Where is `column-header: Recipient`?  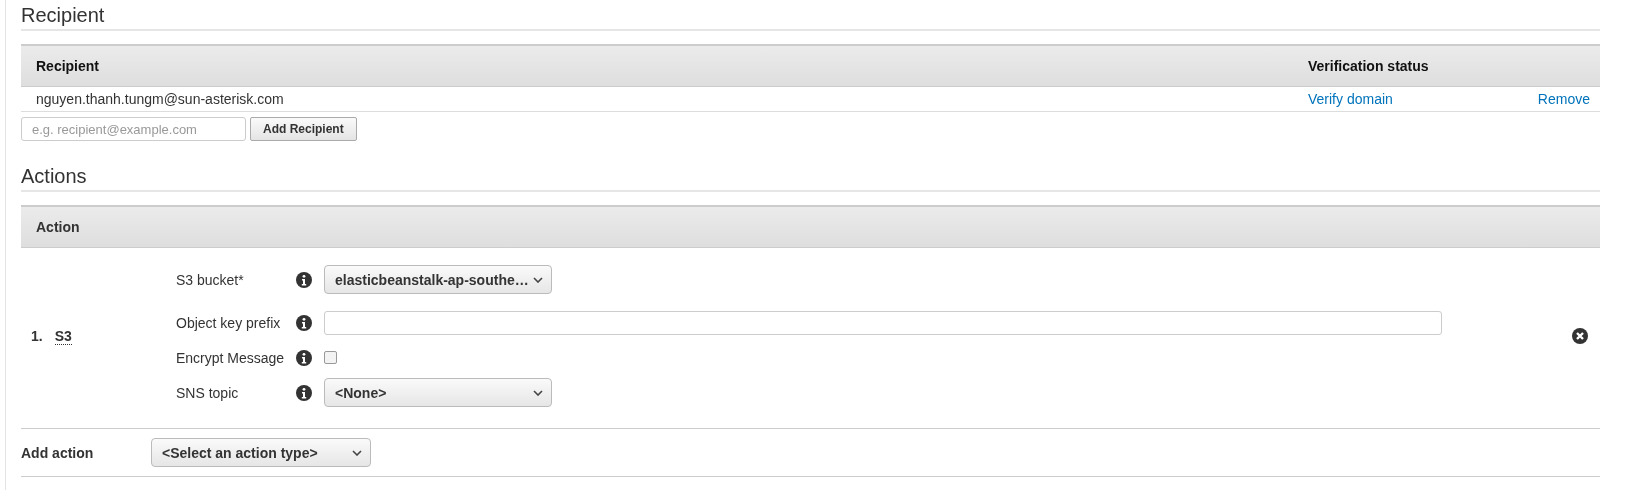
column-header: Recipient is located at coordinates (67, 66).